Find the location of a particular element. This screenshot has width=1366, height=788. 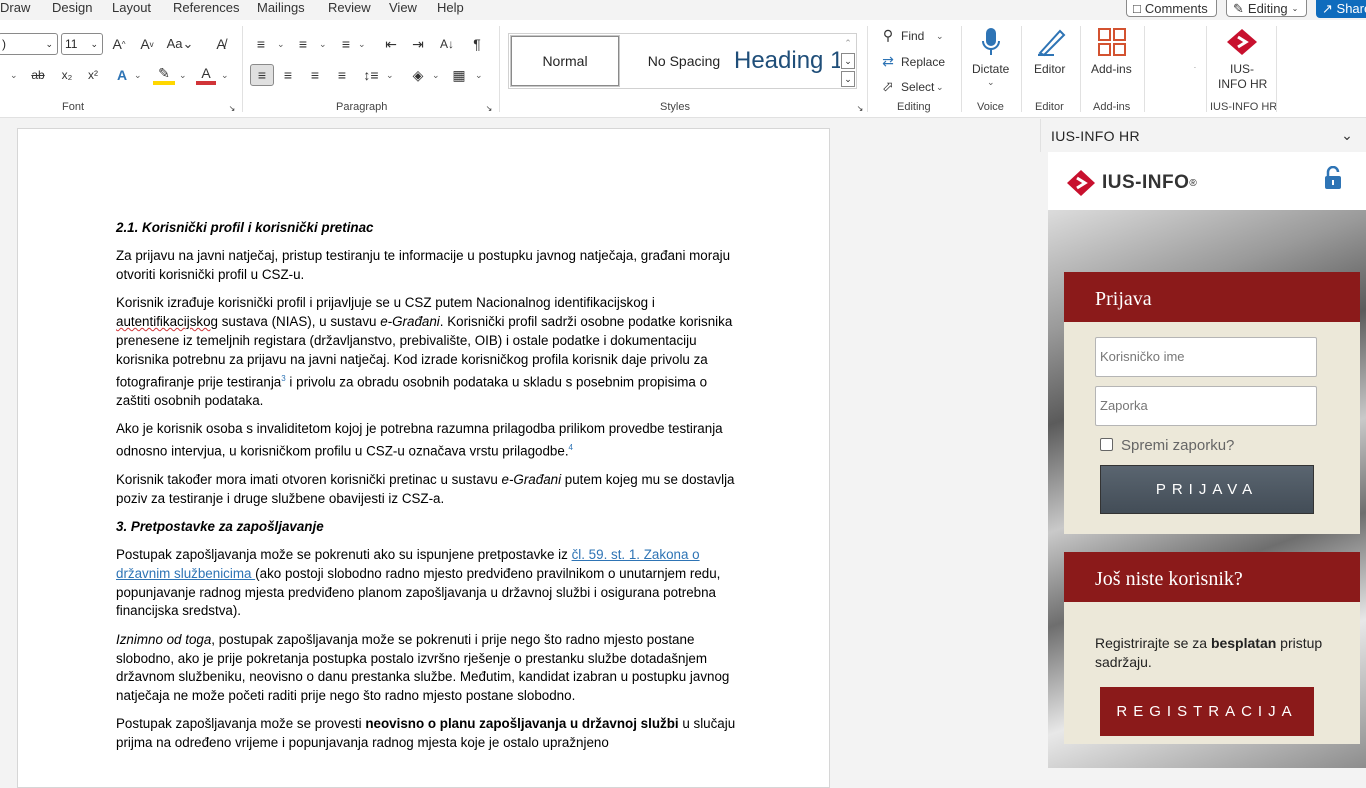

spelling-error: autentifikacijskog is located at coordinates (167, 321).